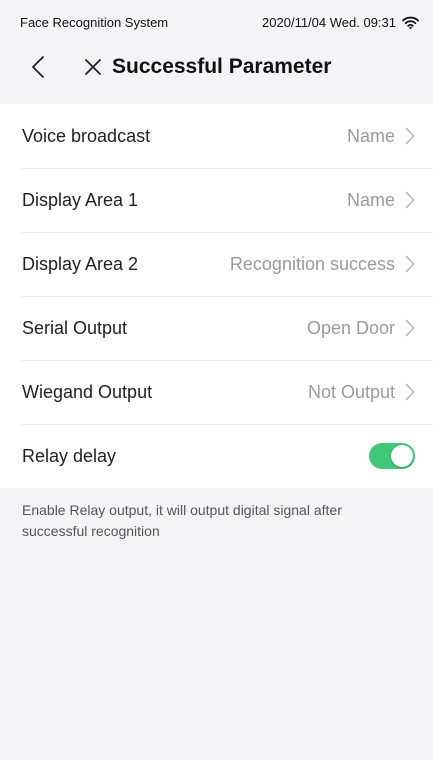  I want to click on row-value: Recognition success, so click(312, 263).